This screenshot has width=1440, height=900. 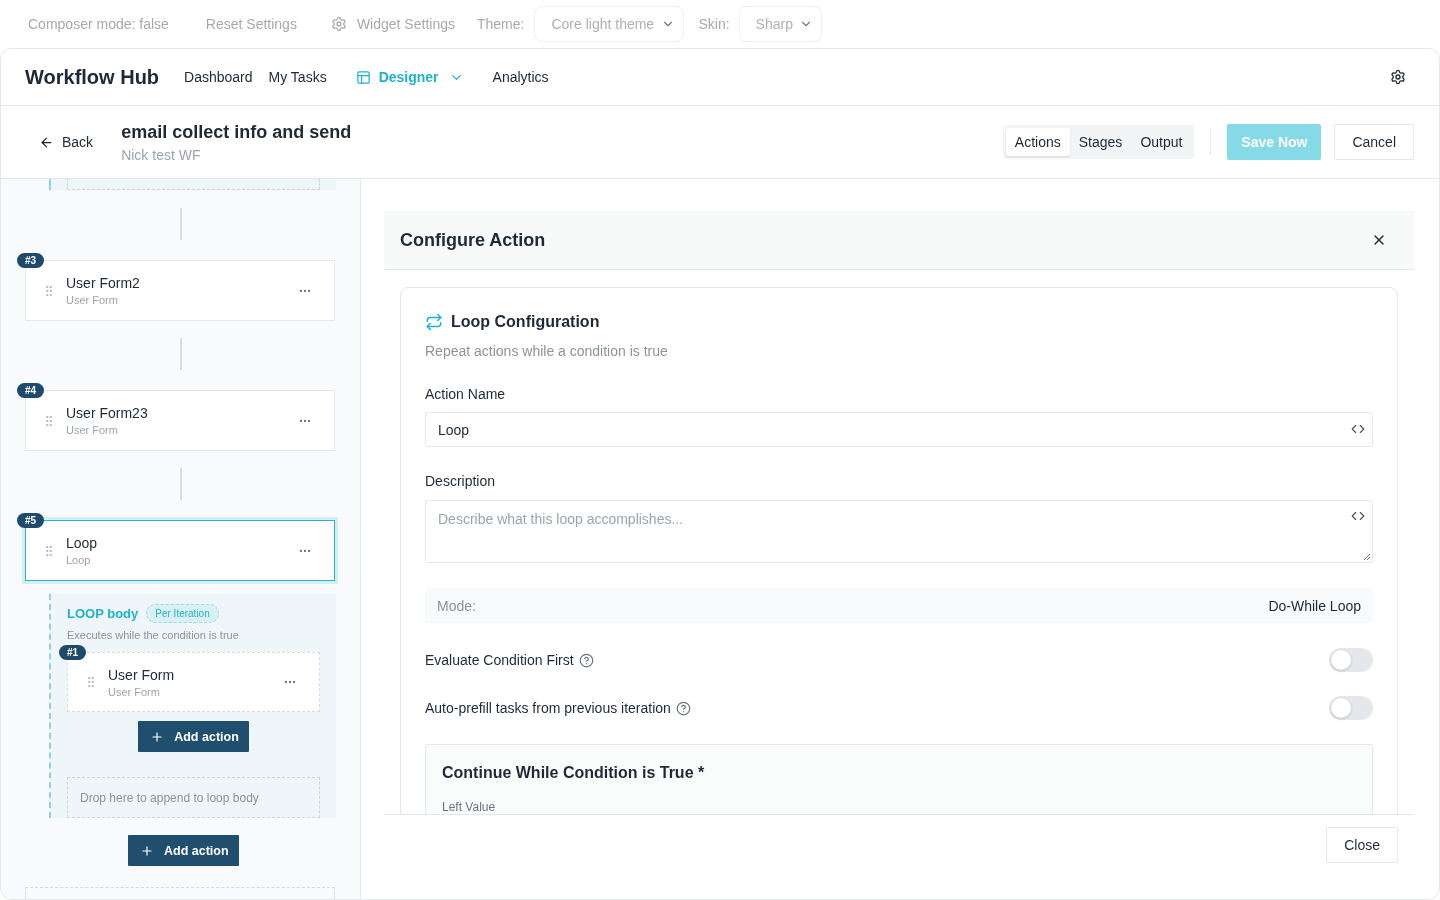 What do you see at coordinates (1398, 77) in the screenshot?
I see `settings-button` at bounding box center [1398, 77].